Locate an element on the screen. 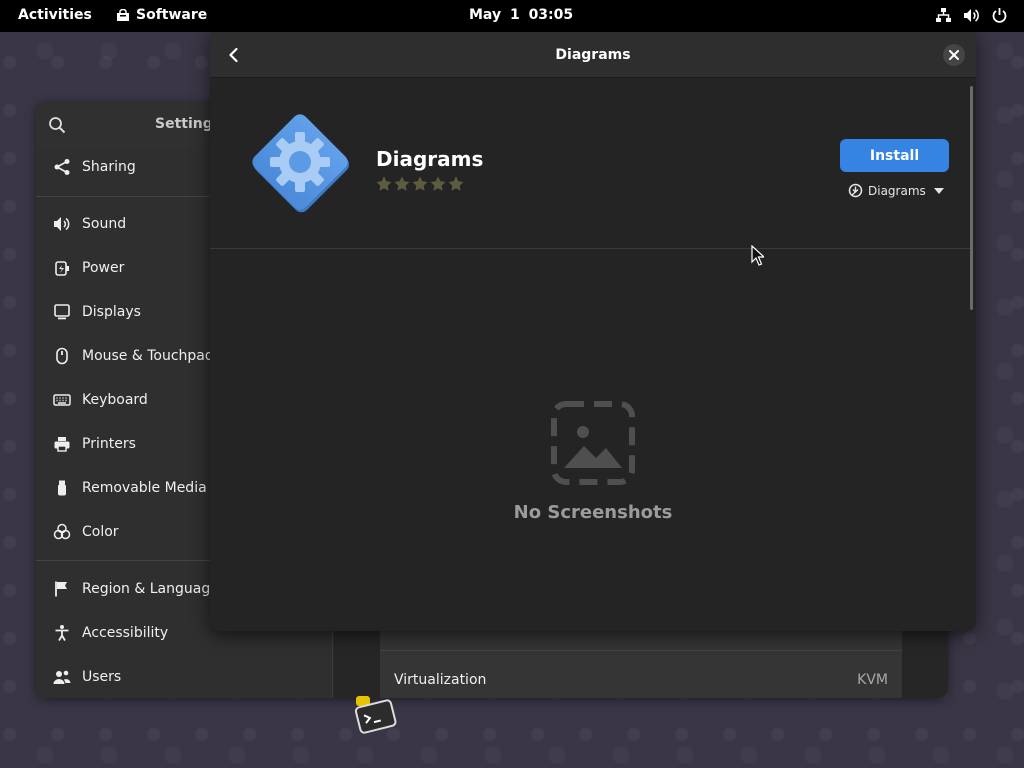 This screenshot has height=768, width=1024. keyboard-icon is located at coordinates (62, 400).